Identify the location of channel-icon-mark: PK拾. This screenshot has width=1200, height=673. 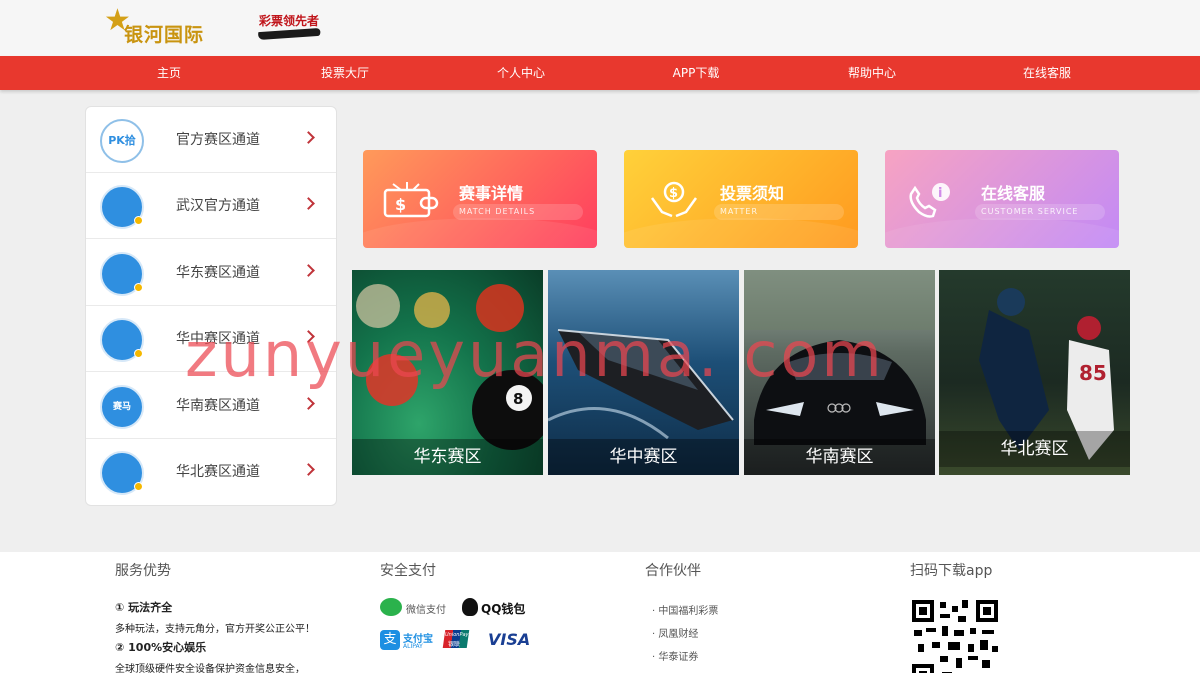
(122, 140).